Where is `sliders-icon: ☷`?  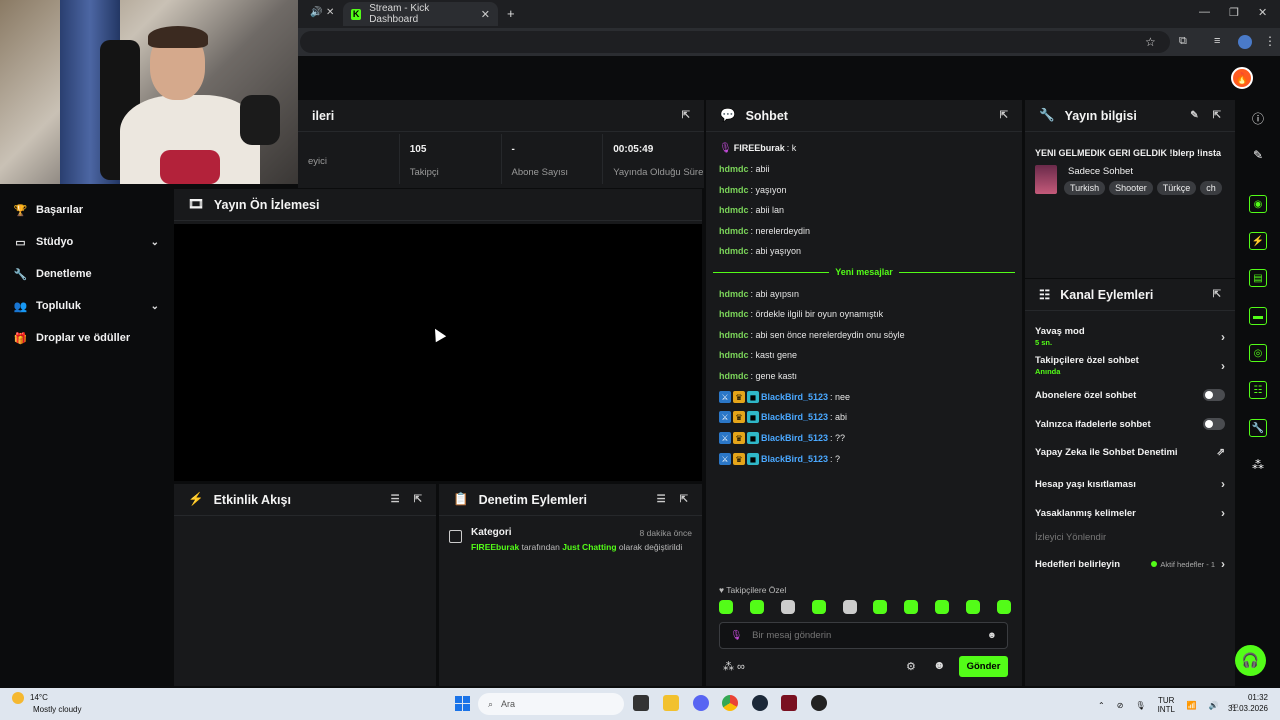
sliders-icon: ☷ is located at coordinates (1258, 390).